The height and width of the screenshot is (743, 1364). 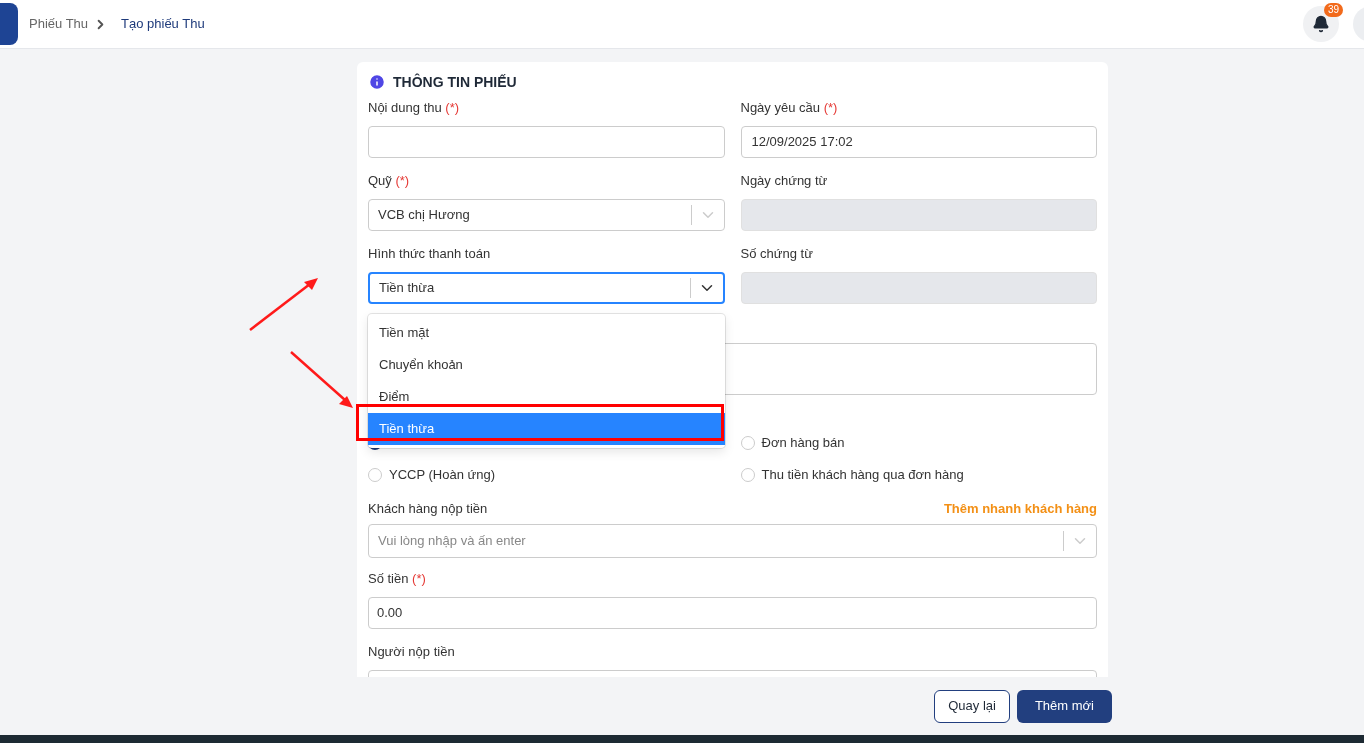 What do you see at coordinates (732, 613) in the screenshot?
I see `input-field: 0.00` at bounding box center [732, 613].